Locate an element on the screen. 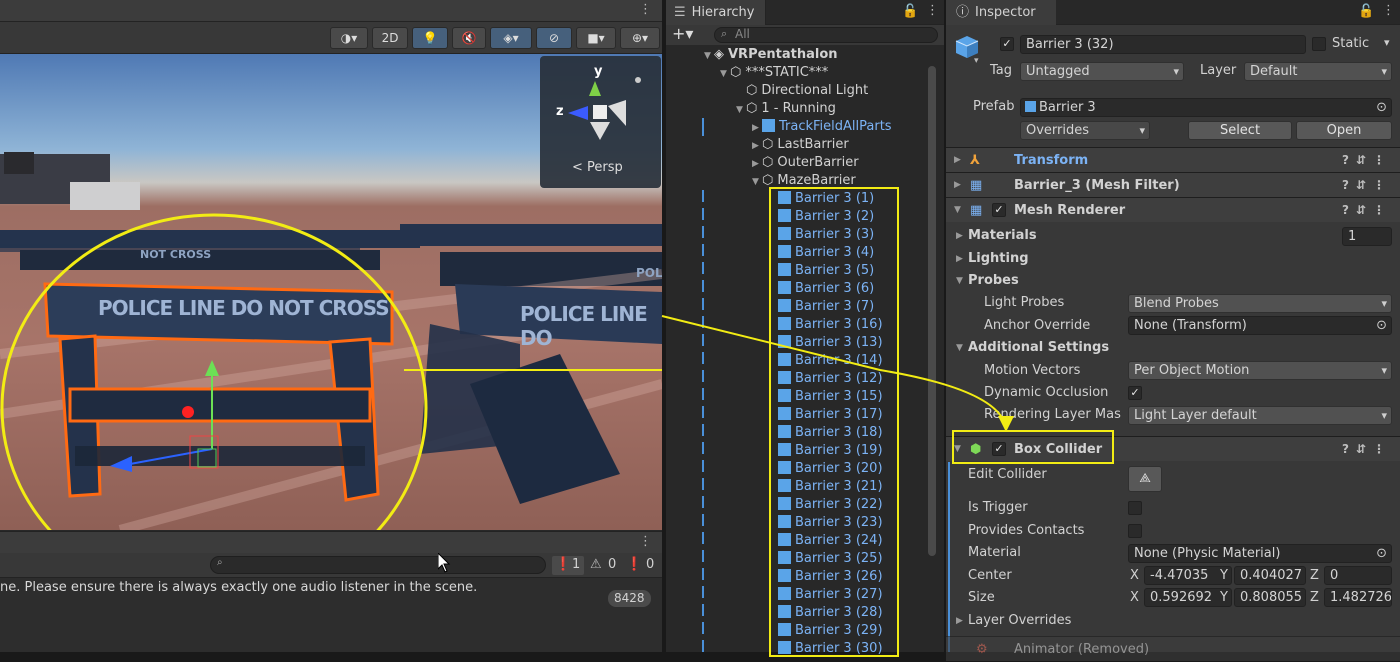 Image resolution: width=1400 pixels, height=662 pixels. 2d-toggle-button: 2D is located at coordinates (390, 38).